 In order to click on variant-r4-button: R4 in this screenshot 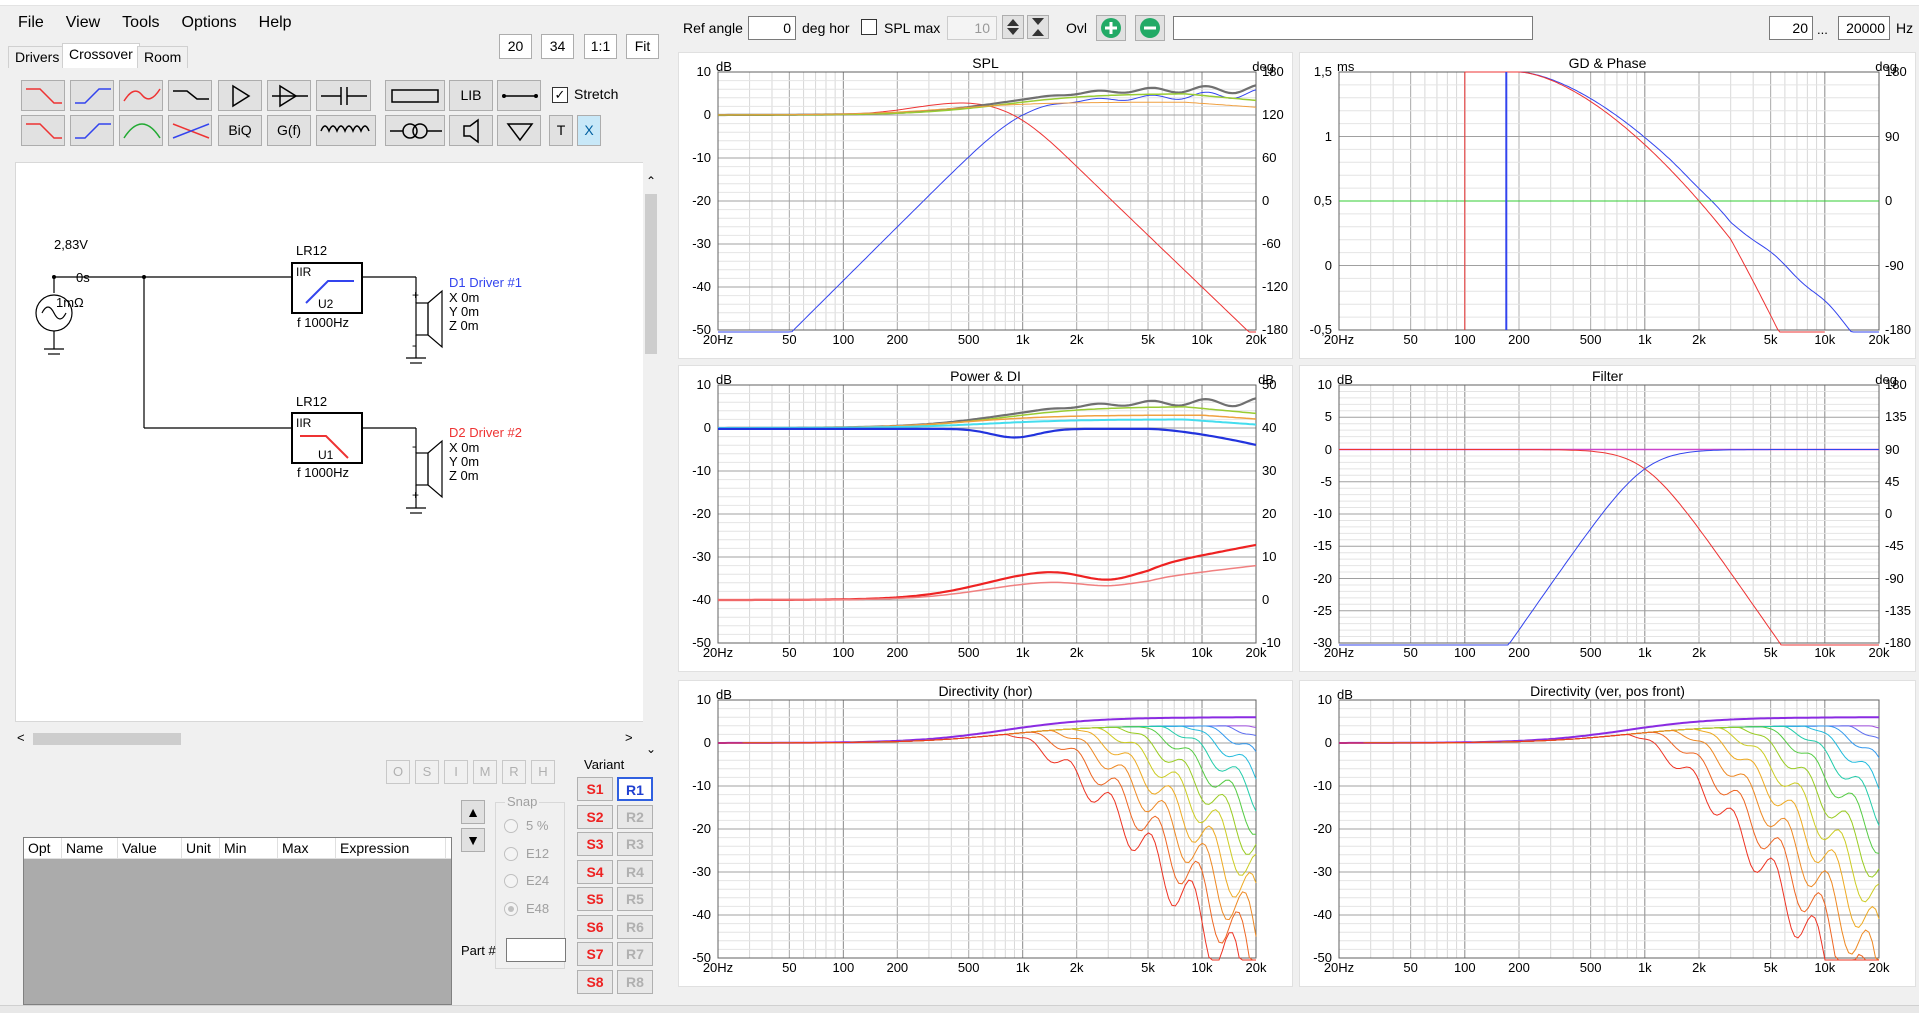, I will do `click(635, 871)`.